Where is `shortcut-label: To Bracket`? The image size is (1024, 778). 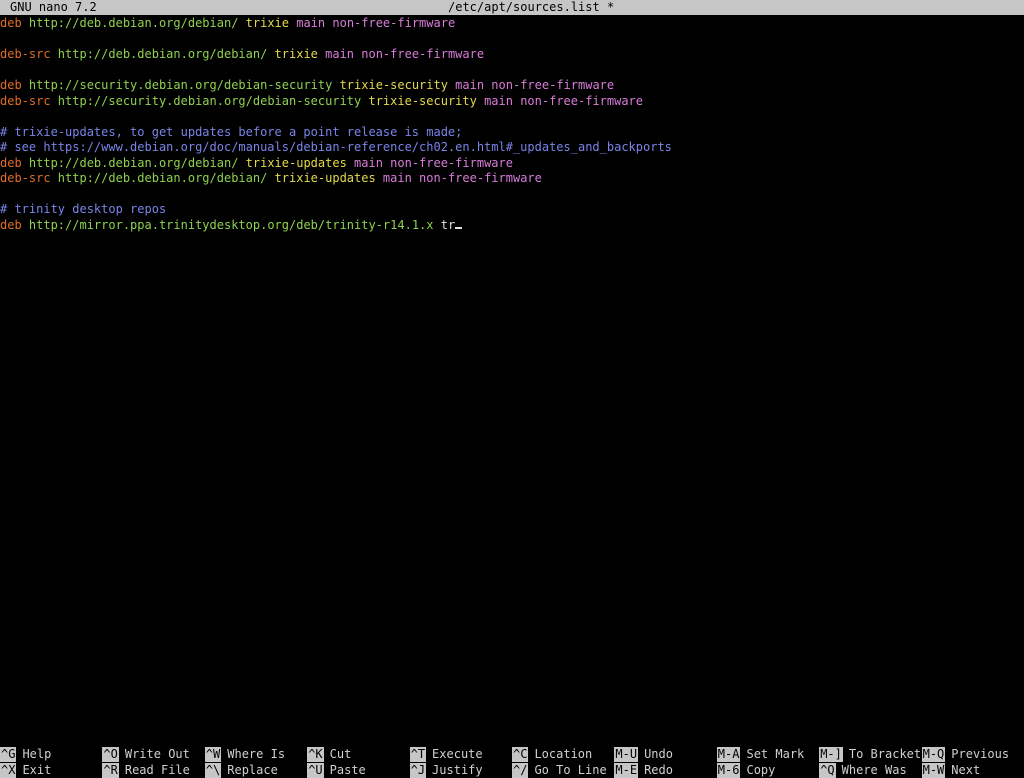 shortcut-label: To Bracket is located at coordinates (885, 754).